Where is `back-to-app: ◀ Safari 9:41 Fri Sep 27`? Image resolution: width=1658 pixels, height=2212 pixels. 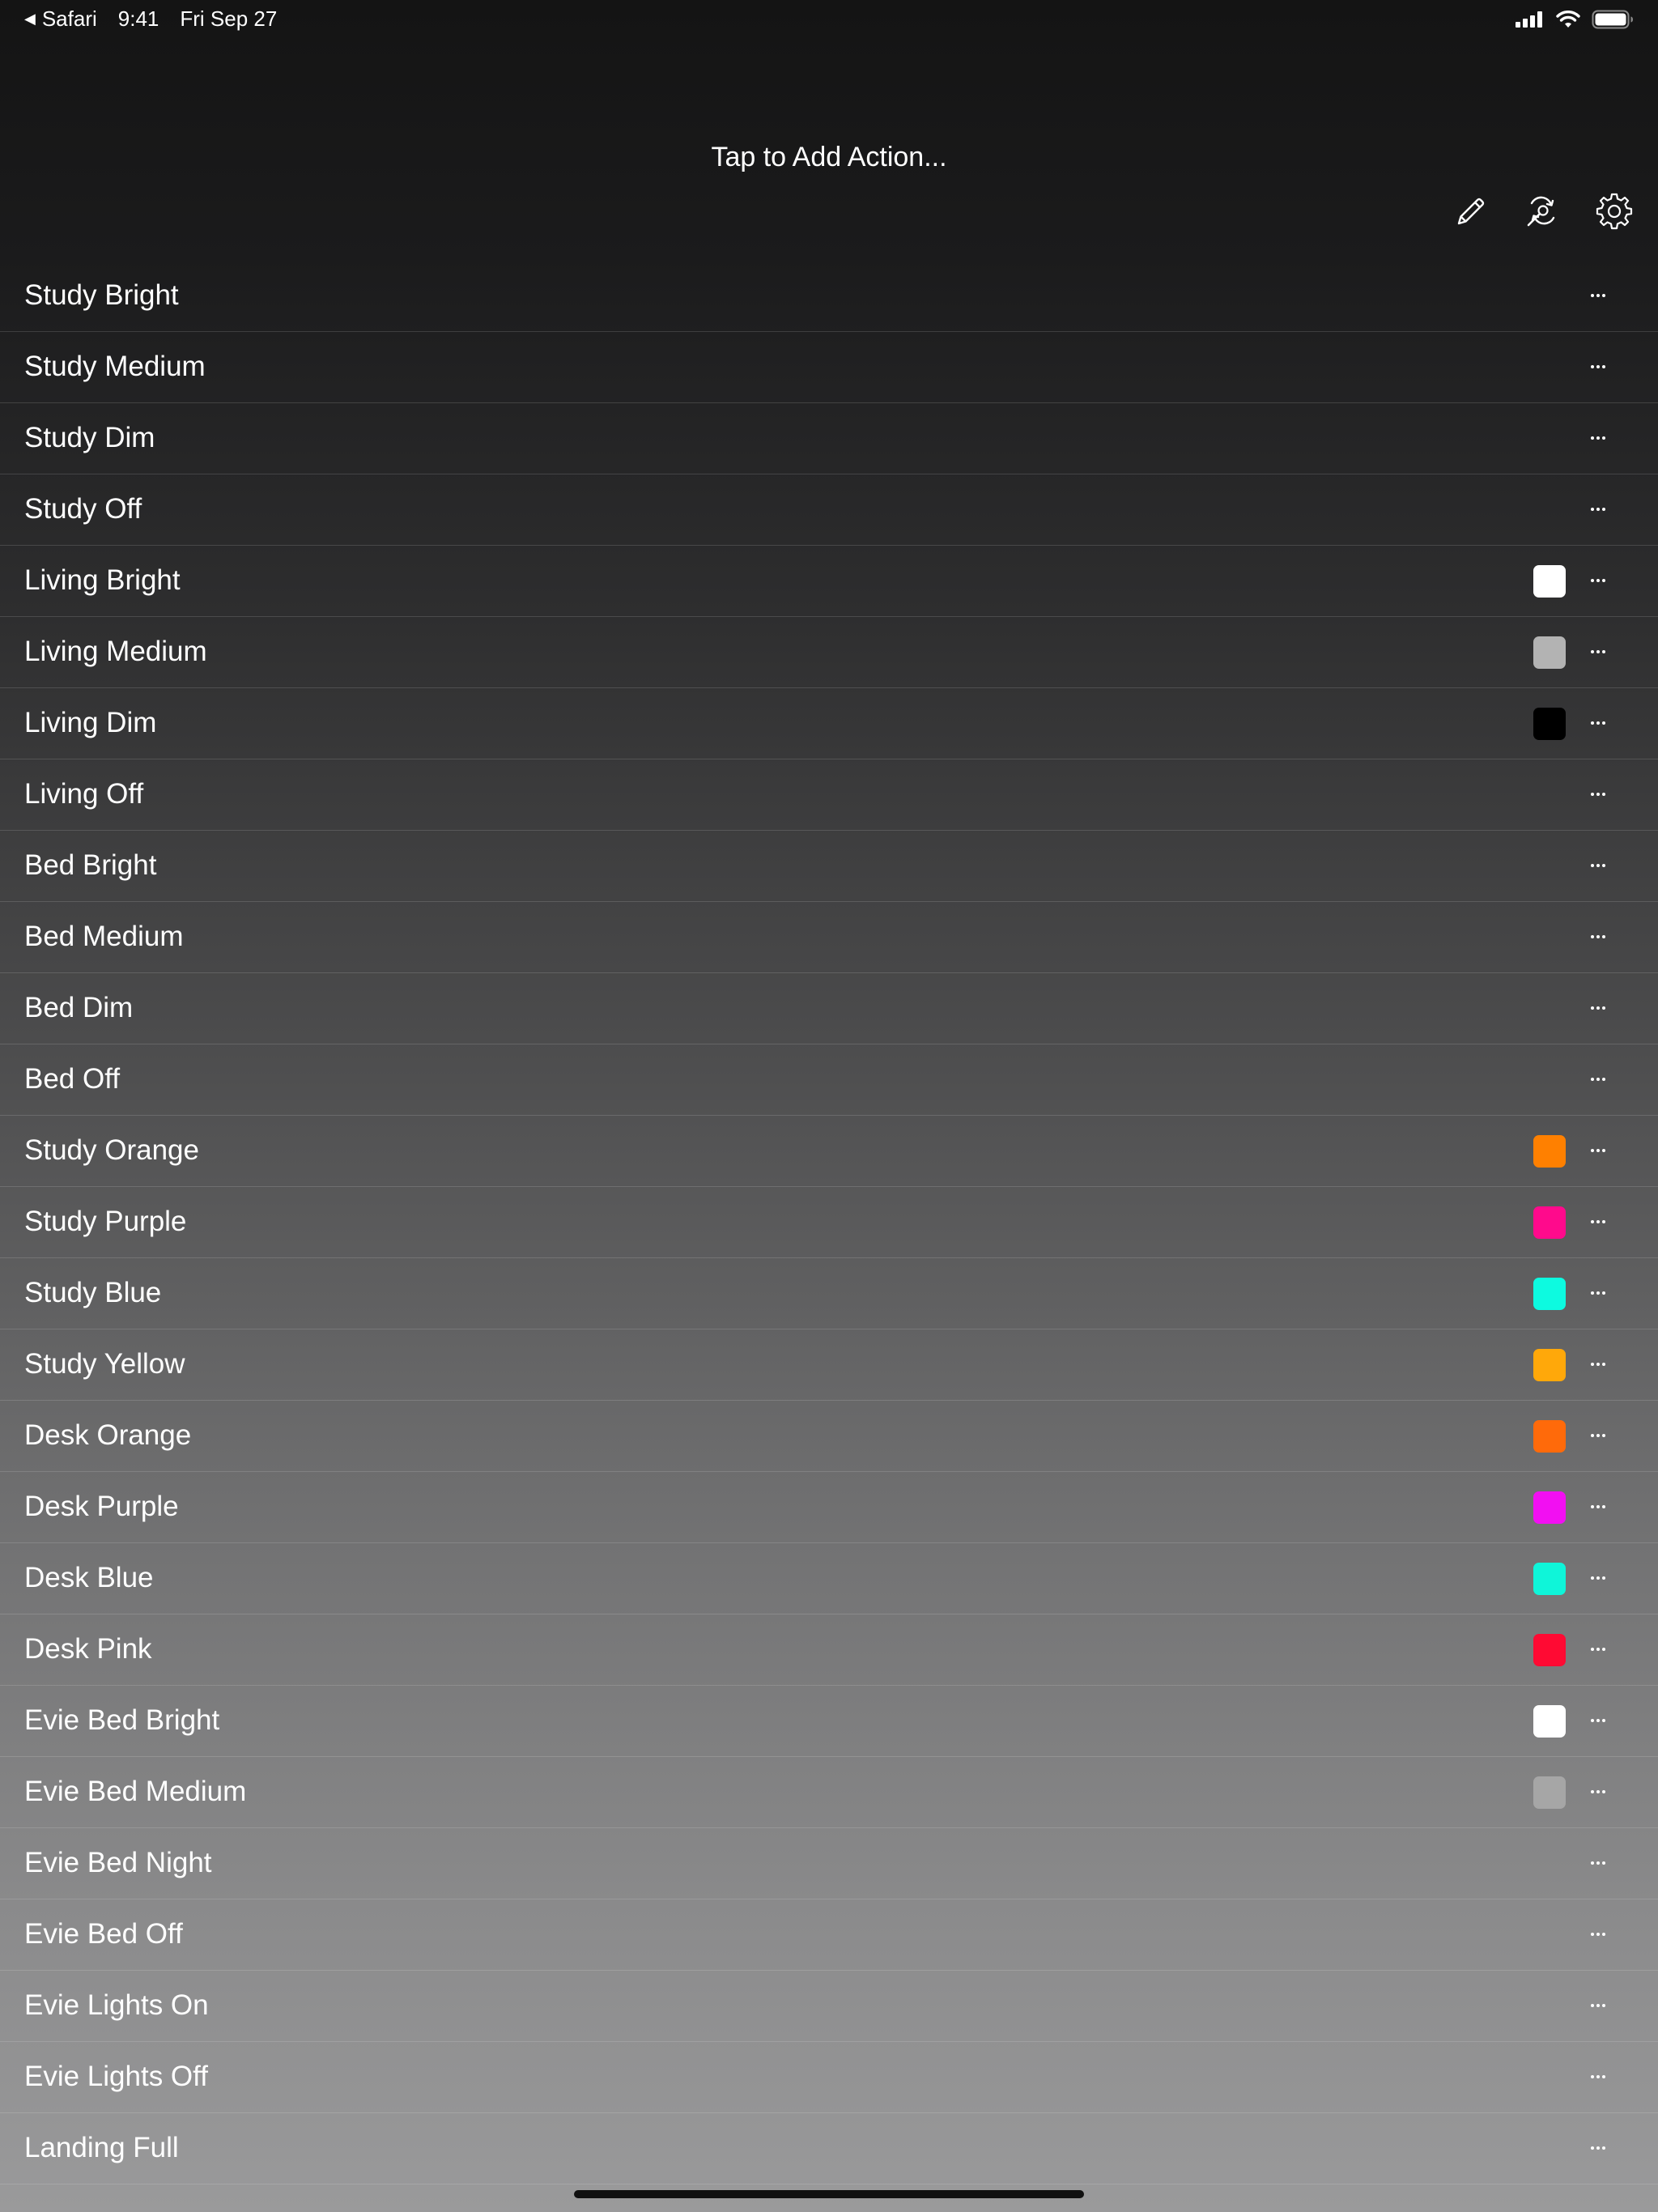
back-to-app: ◀ Safari 9:41 Fri Sep 27 is located at coordinates (150, 19).